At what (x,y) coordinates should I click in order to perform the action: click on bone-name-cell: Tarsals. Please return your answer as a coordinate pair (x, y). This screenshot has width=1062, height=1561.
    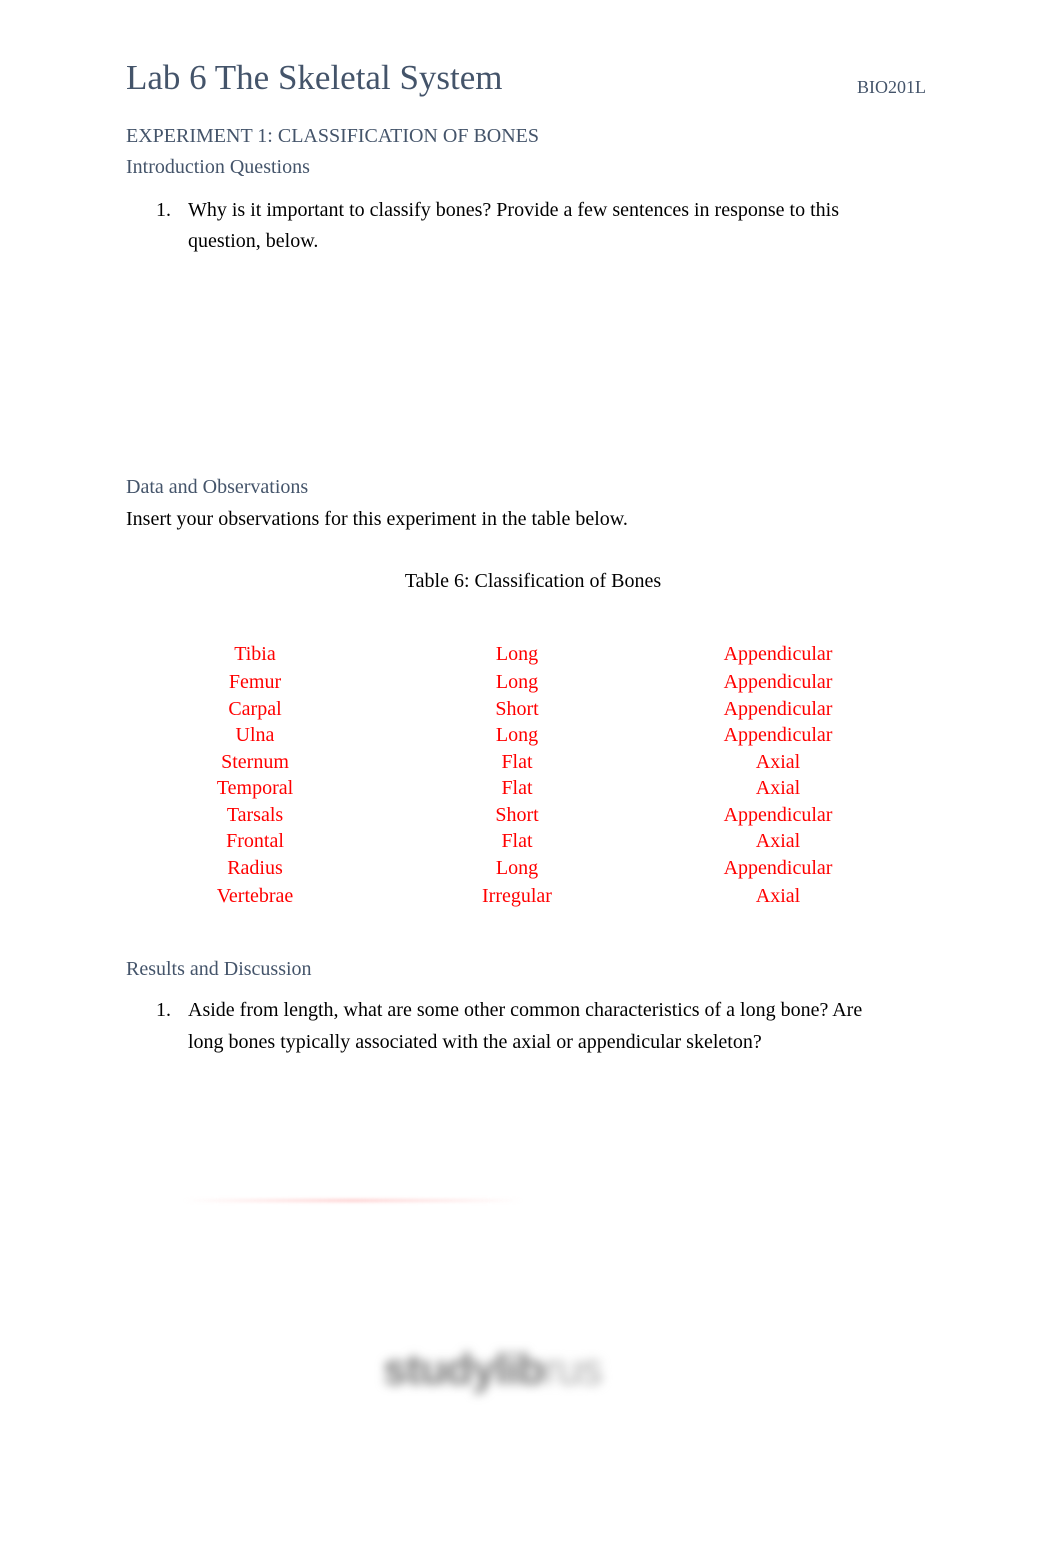
    Looking at the image, I should click on (255, 815).